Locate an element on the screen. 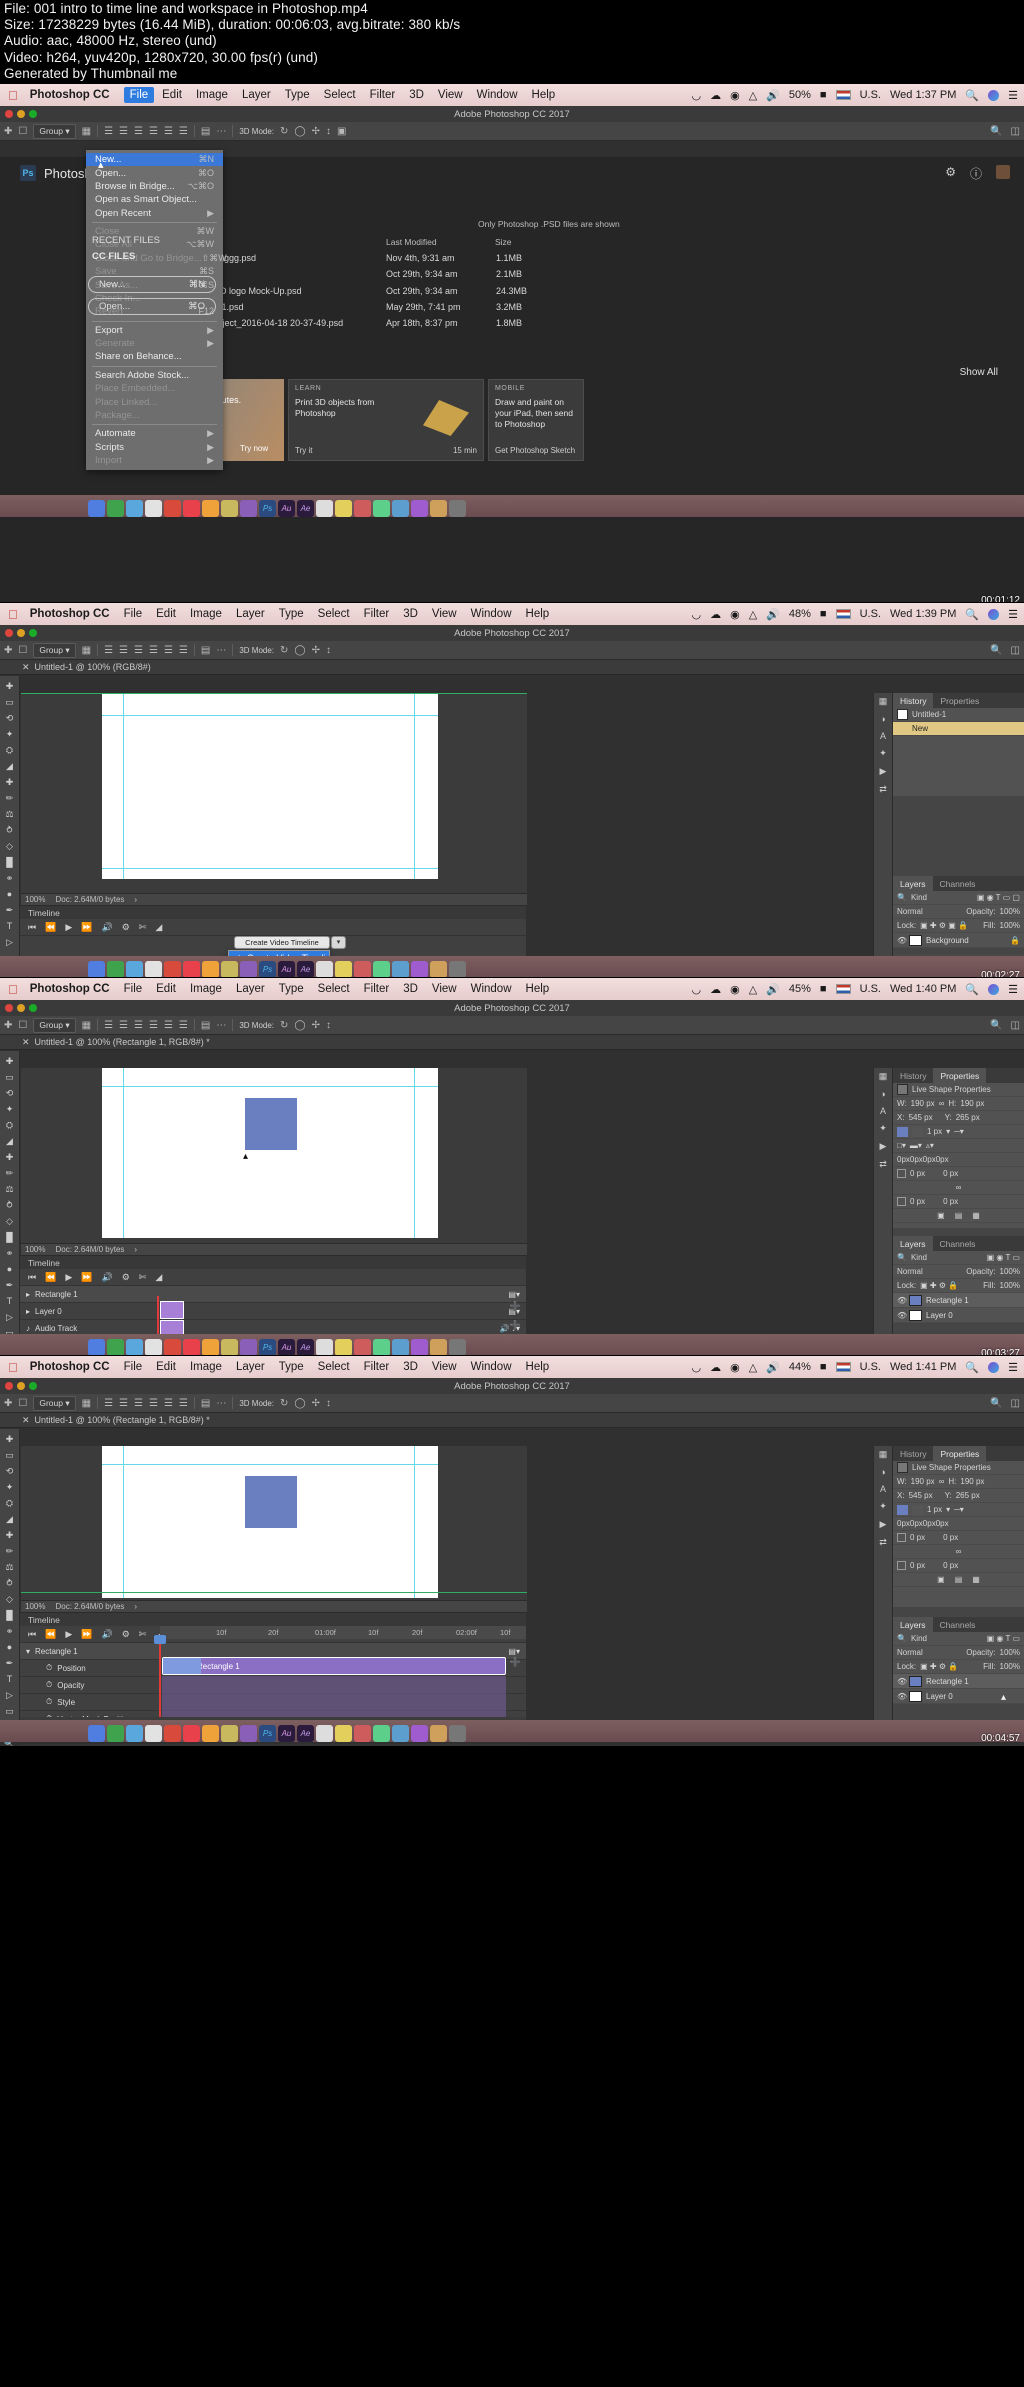 The image size is (1024, 2387). volume-icon: 🔊 is located at coordinates (773, 95).